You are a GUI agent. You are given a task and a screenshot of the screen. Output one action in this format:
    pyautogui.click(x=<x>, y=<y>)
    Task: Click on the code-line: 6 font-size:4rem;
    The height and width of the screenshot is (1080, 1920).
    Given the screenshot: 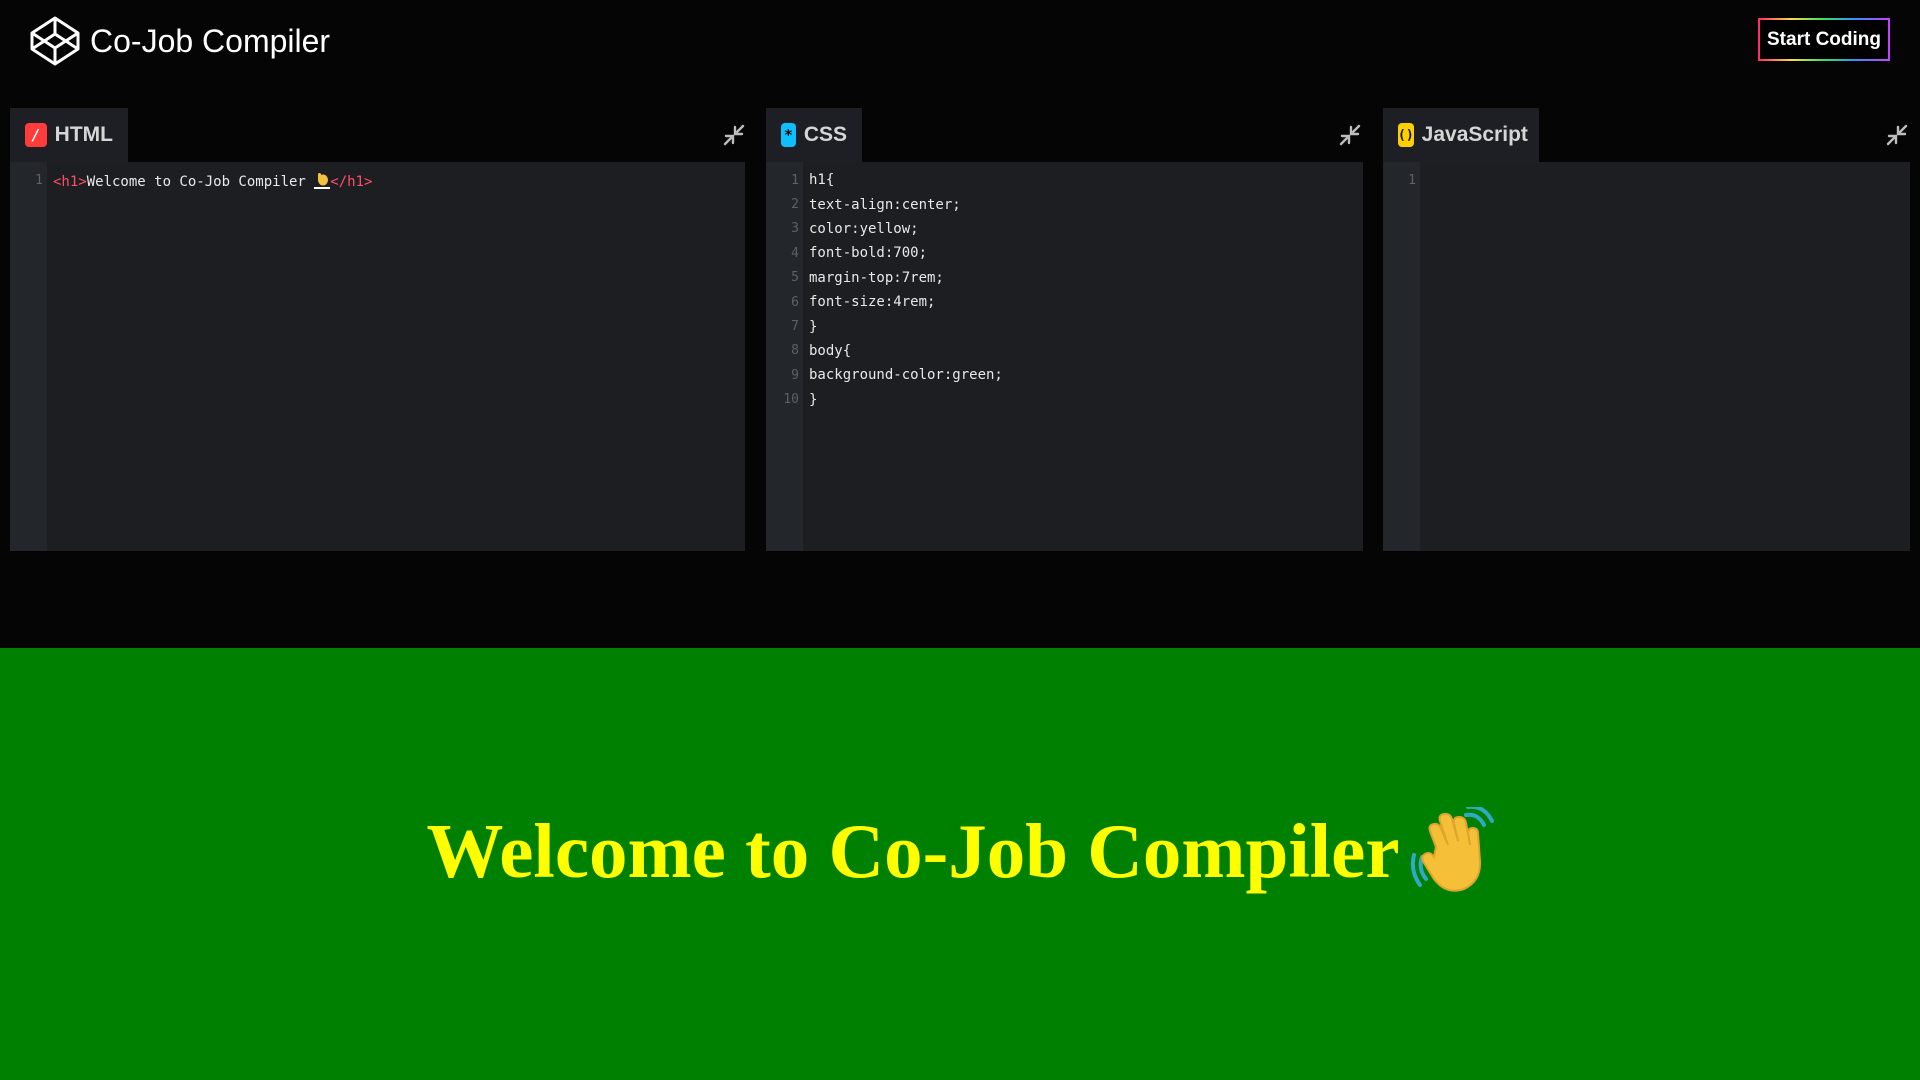 What is the action you would take?
    pyautogui.click(x=1064, y=302)
    